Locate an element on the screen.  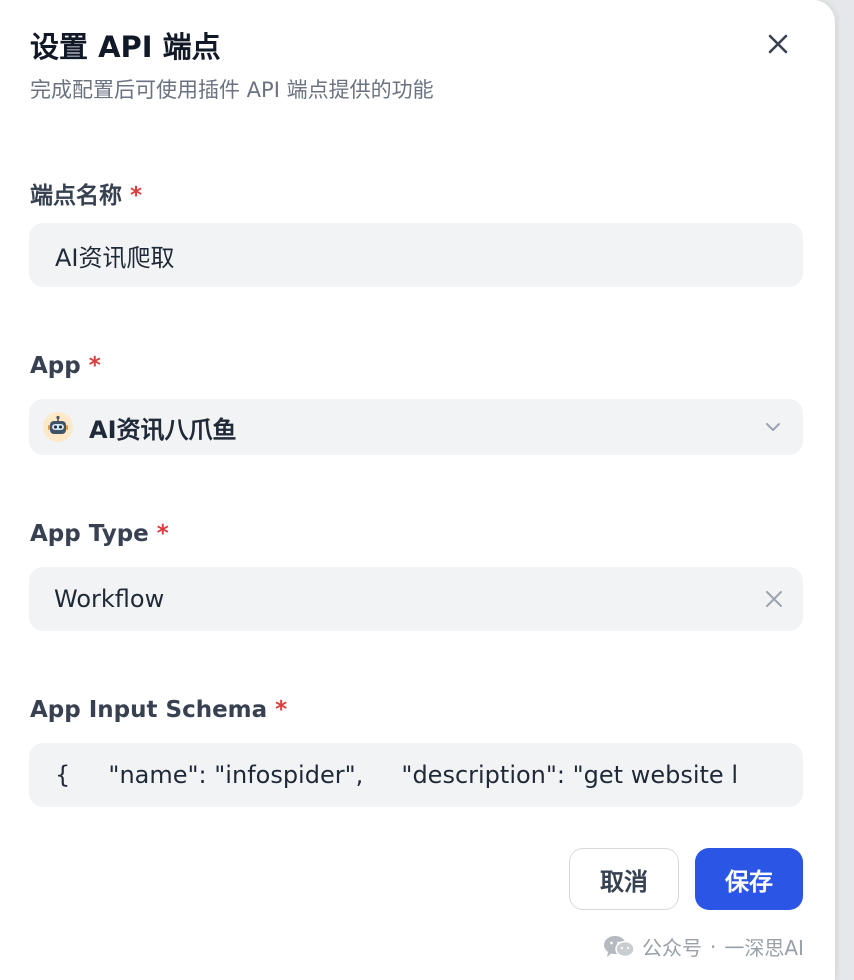
close-icon is located at coordinates (778, 44).